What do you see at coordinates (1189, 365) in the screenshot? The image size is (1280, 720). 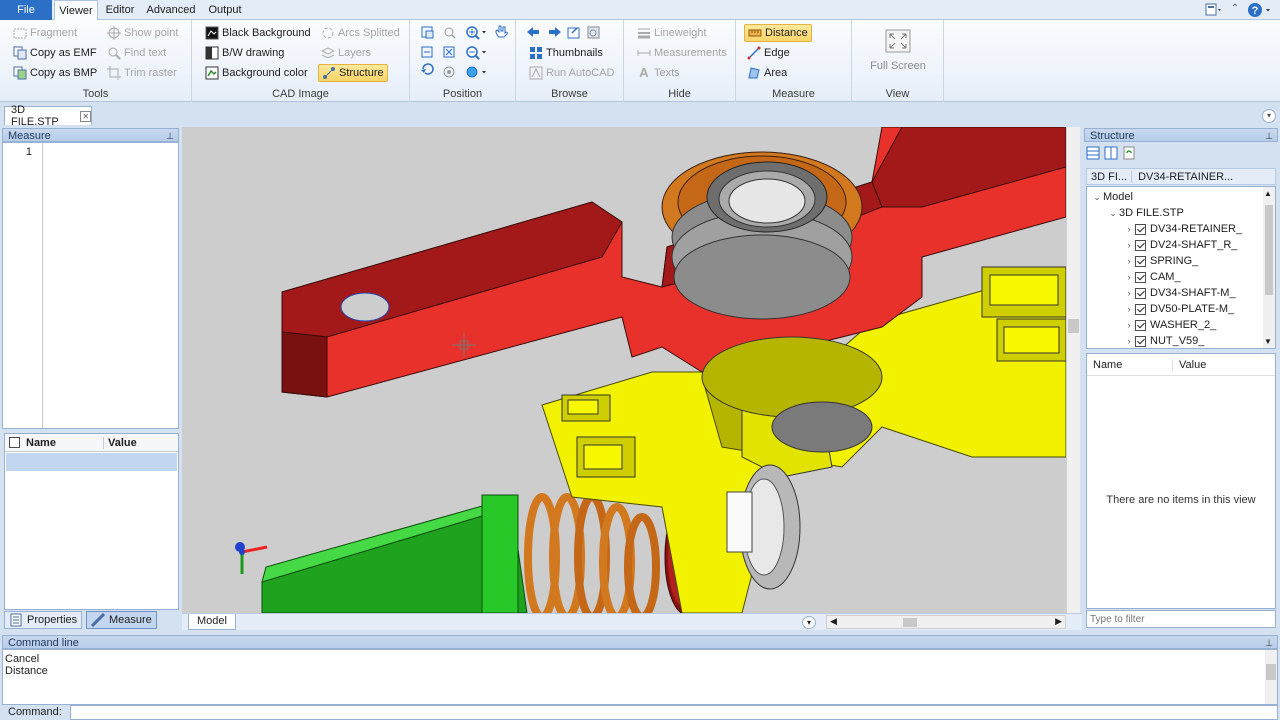 I see `props-header-value: Value` at bounding box center [1189, 365].